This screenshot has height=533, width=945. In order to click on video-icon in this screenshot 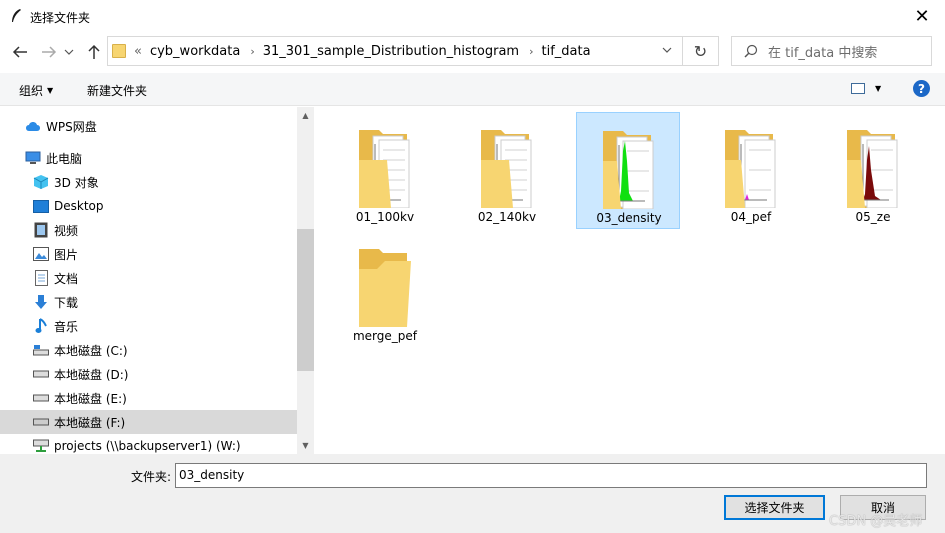, I will do `click(41, 230)`.